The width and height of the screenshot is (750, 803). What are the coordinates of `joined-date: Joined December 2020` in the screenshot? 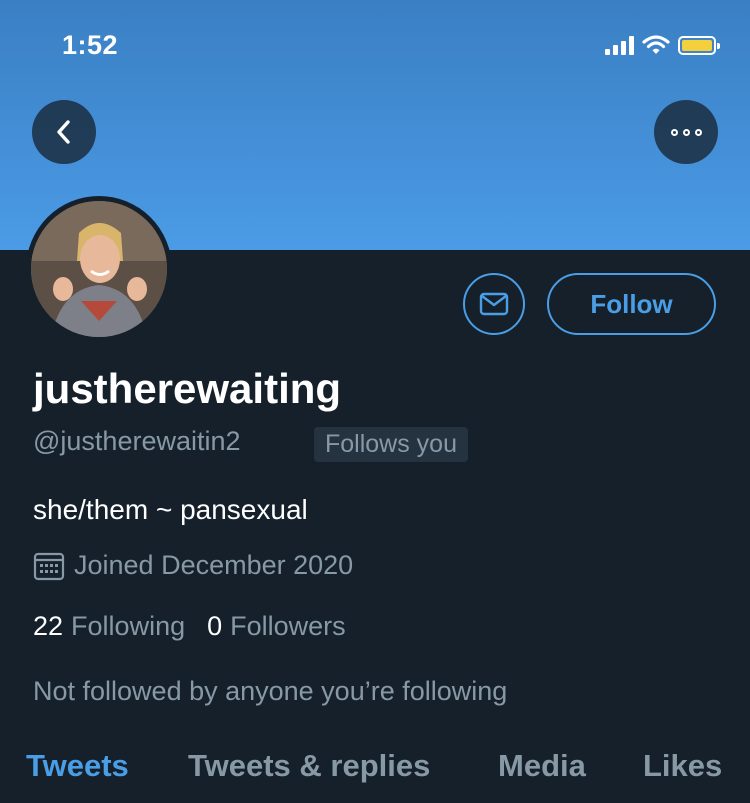 It's located at (193, 565).